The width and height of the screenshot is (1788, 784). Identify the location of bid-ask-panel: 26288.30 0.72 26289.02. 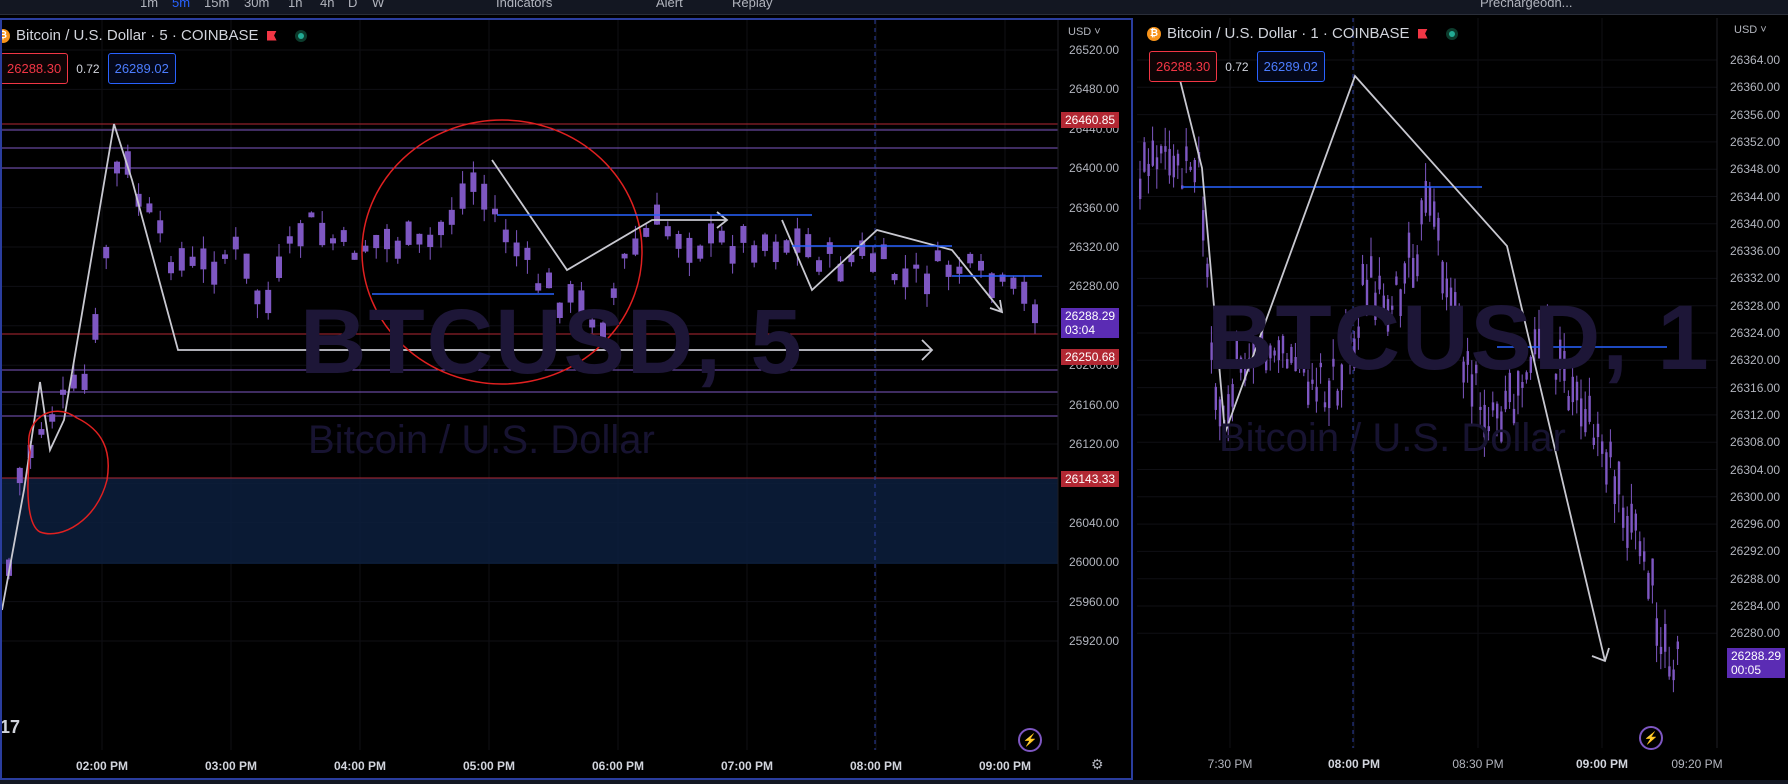
(89, 68).